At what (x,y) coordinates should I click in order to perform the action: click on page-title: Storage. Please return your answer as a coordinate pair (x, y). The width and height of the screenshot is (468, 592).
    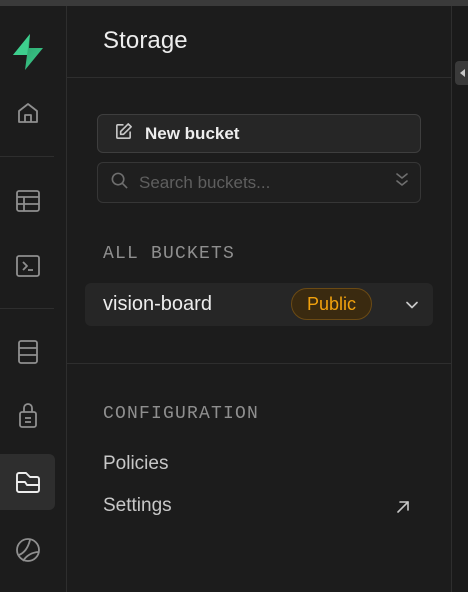
    Looking at the image, I should click on (145, 40).